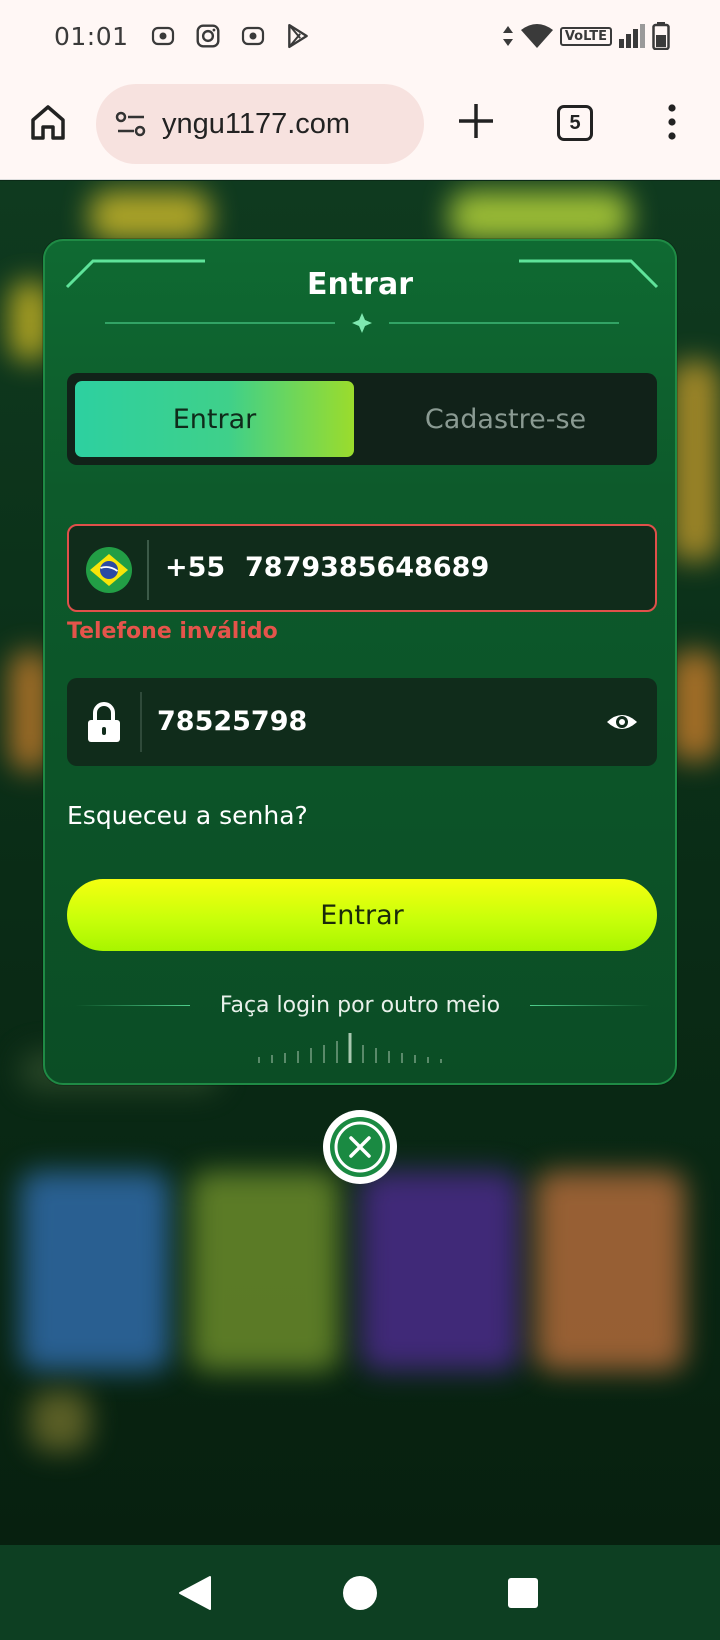 Image resolution: width=720 pixels, height=1640 pixels. What do you see at coordinates (505, 419) in the screenshot?
I see `tab-register: Cadastre-se` at bounding box center [505, 419].